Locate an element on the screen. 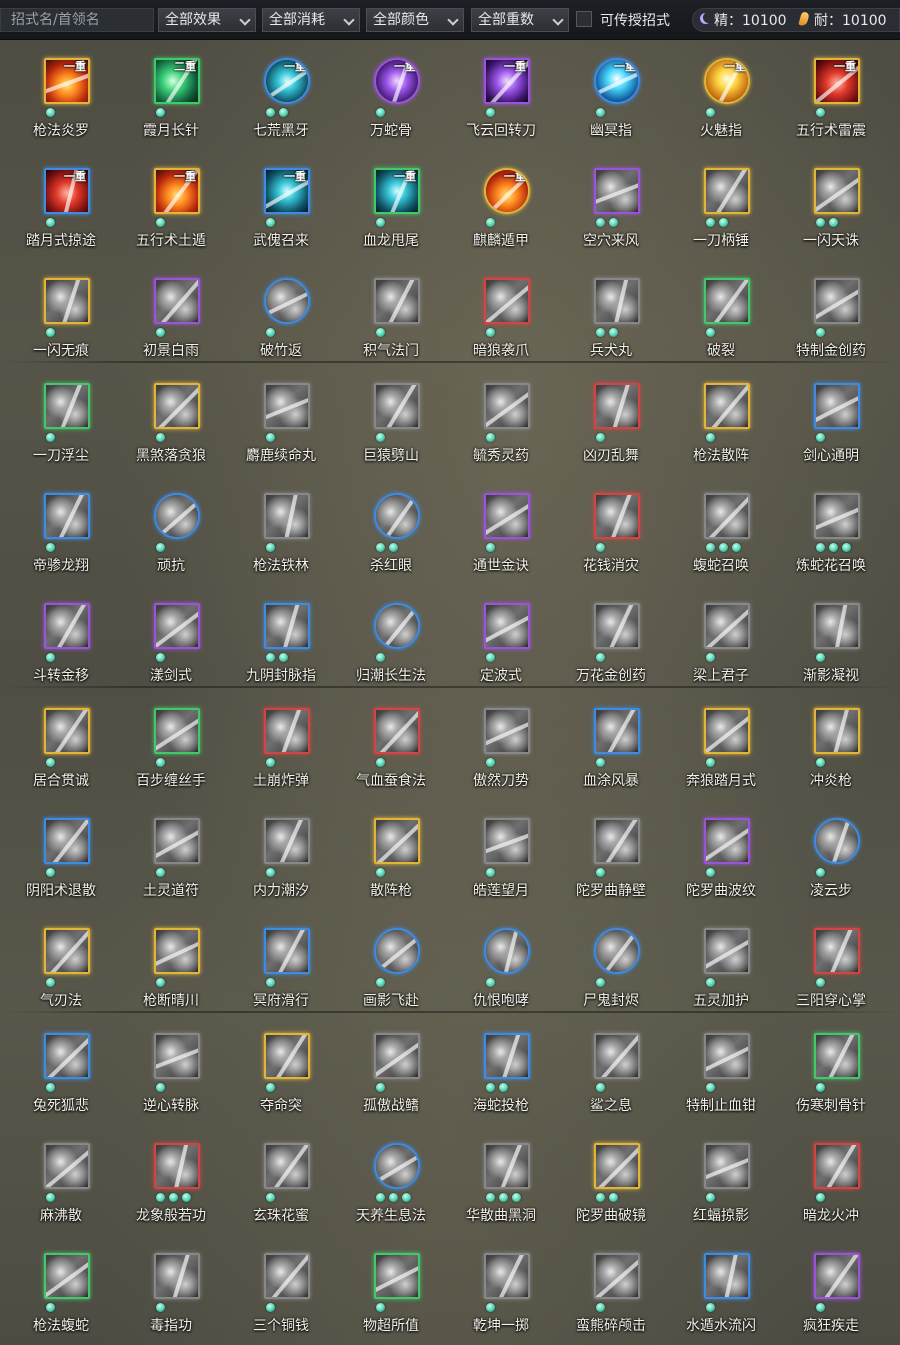 This screenshot has width=900, height=1345. skill-card: 九阴封脉指 is located at coordinates (281, 640).